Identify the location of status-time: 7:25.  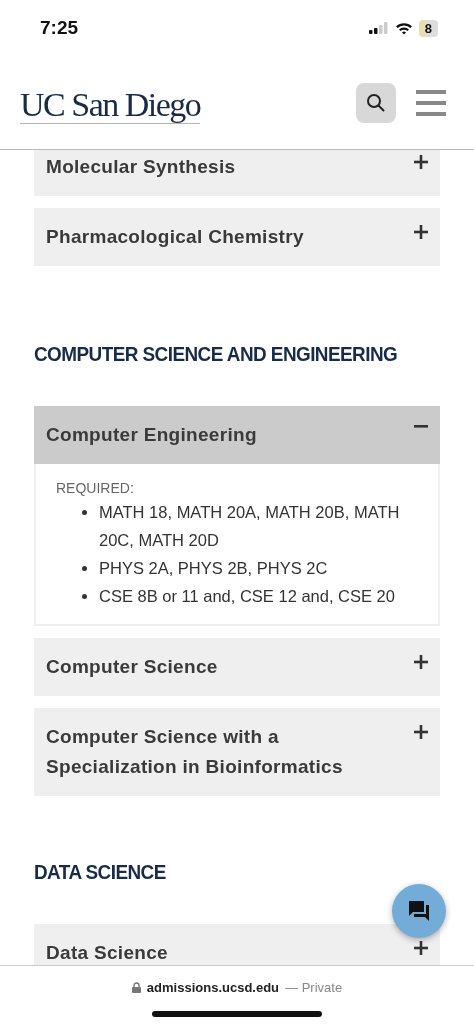
(59, 28).